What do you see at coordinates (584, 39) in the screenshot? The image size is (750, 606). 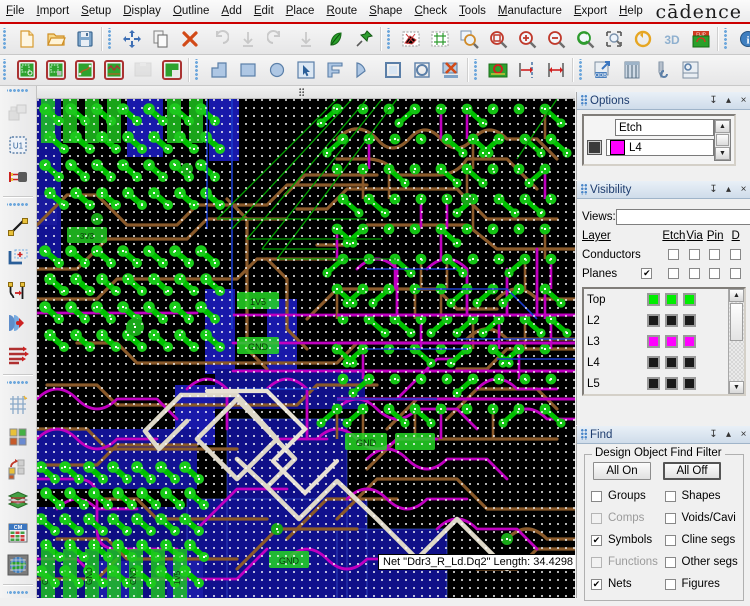 I see `zoom-previous-icon` at bounding box center [584, 39].